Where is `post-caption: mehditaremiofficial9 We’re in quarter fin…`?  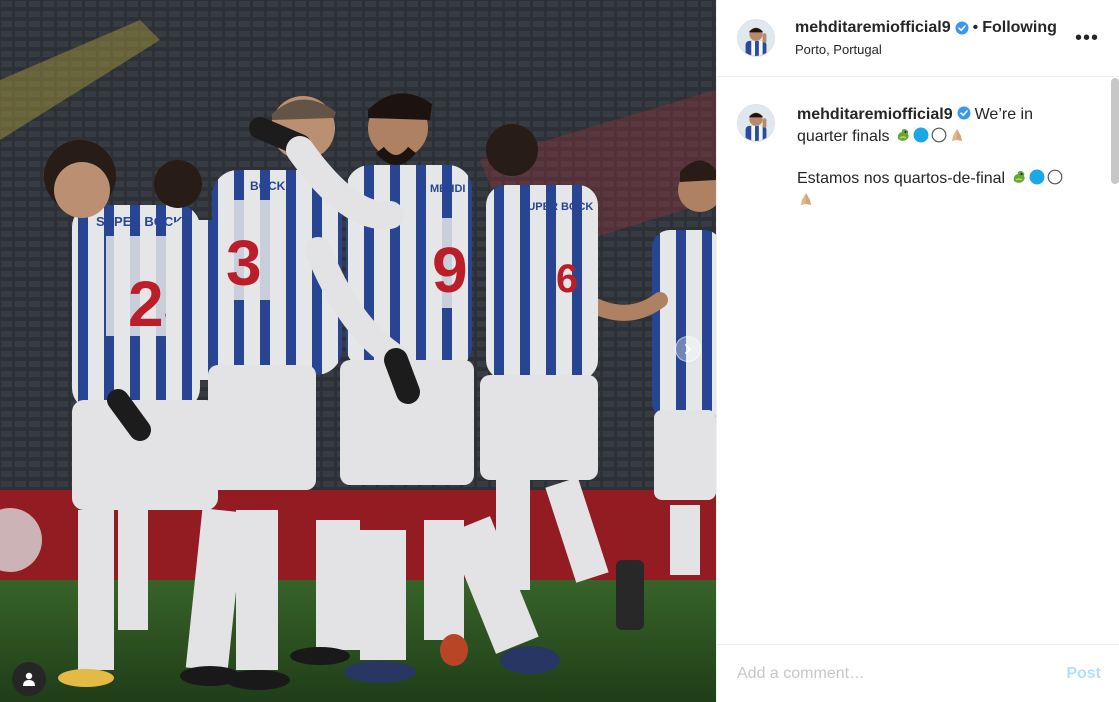 post-caption: mehditaremiofficial9 We’re in quarter fin… is located at coordinates (918, 145).